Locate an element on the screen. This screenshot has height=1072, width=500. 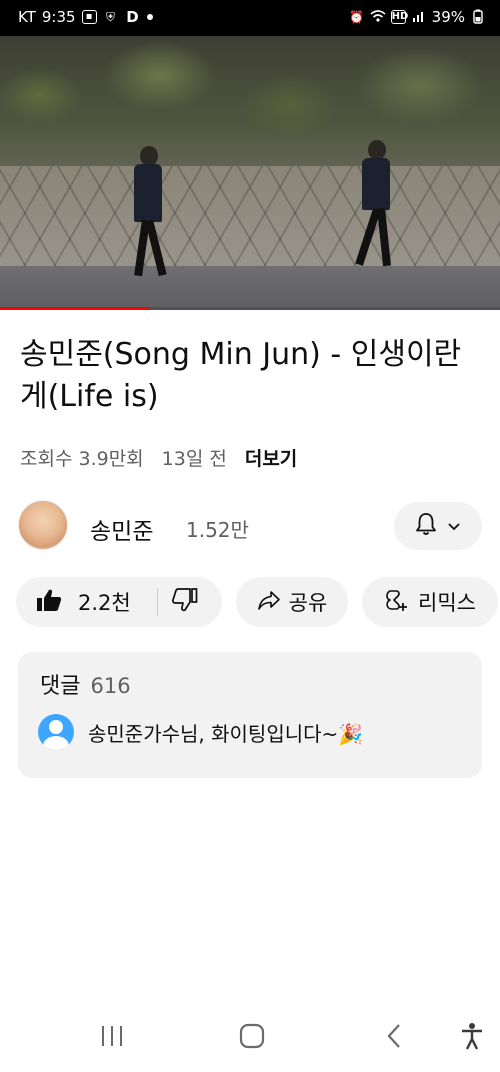
back-icon is located at coordinates (394, 1036).